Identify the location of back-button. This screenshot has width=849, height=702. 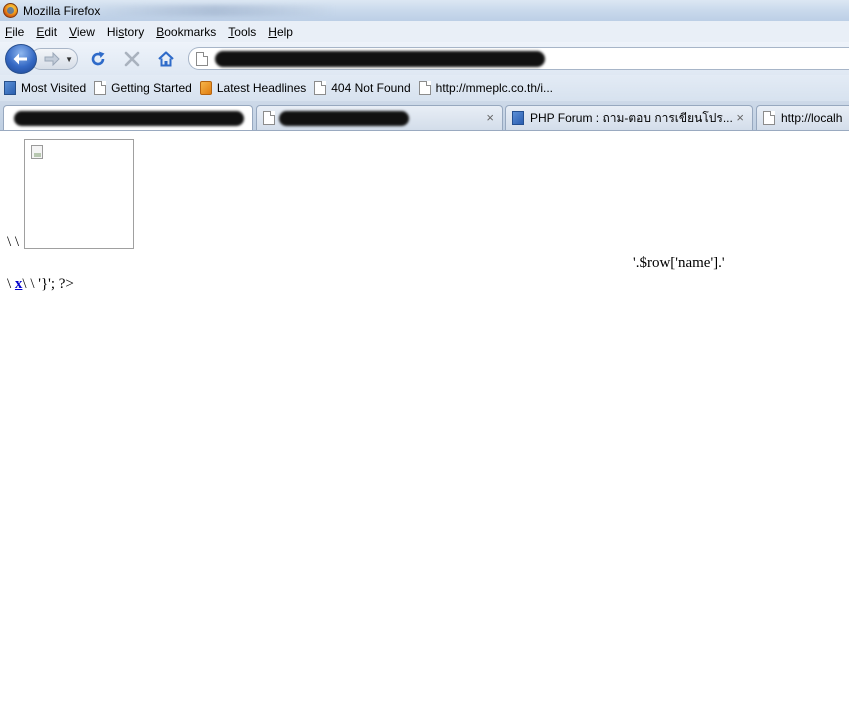
(21, 59).